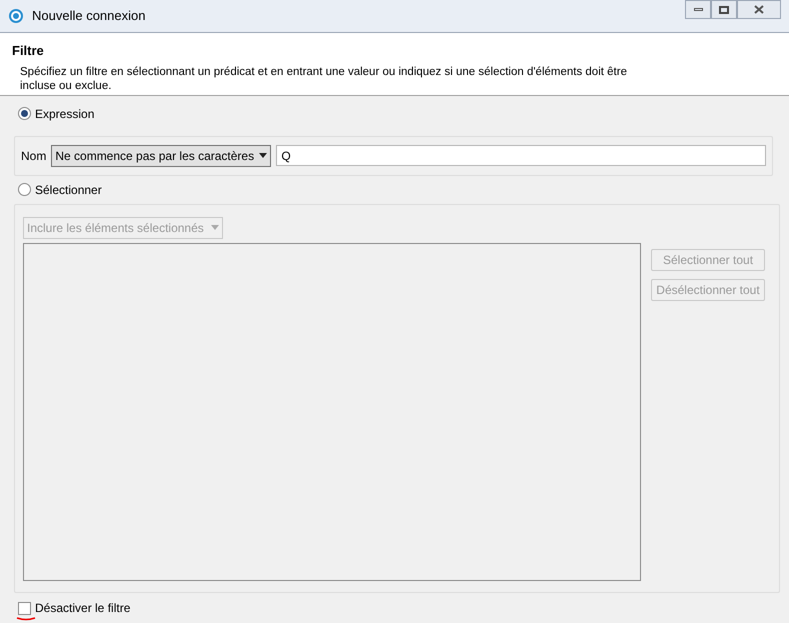 The width and height of the screenshot is (789, 623). What do you see at coordinates (28, 51) in the screenshot?
I see `header-title: Filtre` at bounding box center [28, 51].